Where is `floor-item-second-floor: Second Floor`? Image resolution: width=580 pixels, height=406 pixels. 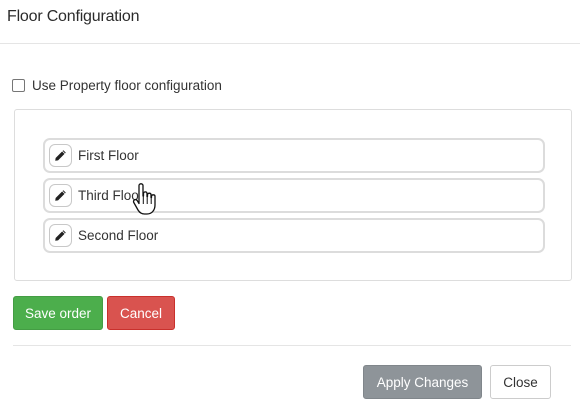
floor-item-second-floor: Second Floor is located at coordinates (294, 235).